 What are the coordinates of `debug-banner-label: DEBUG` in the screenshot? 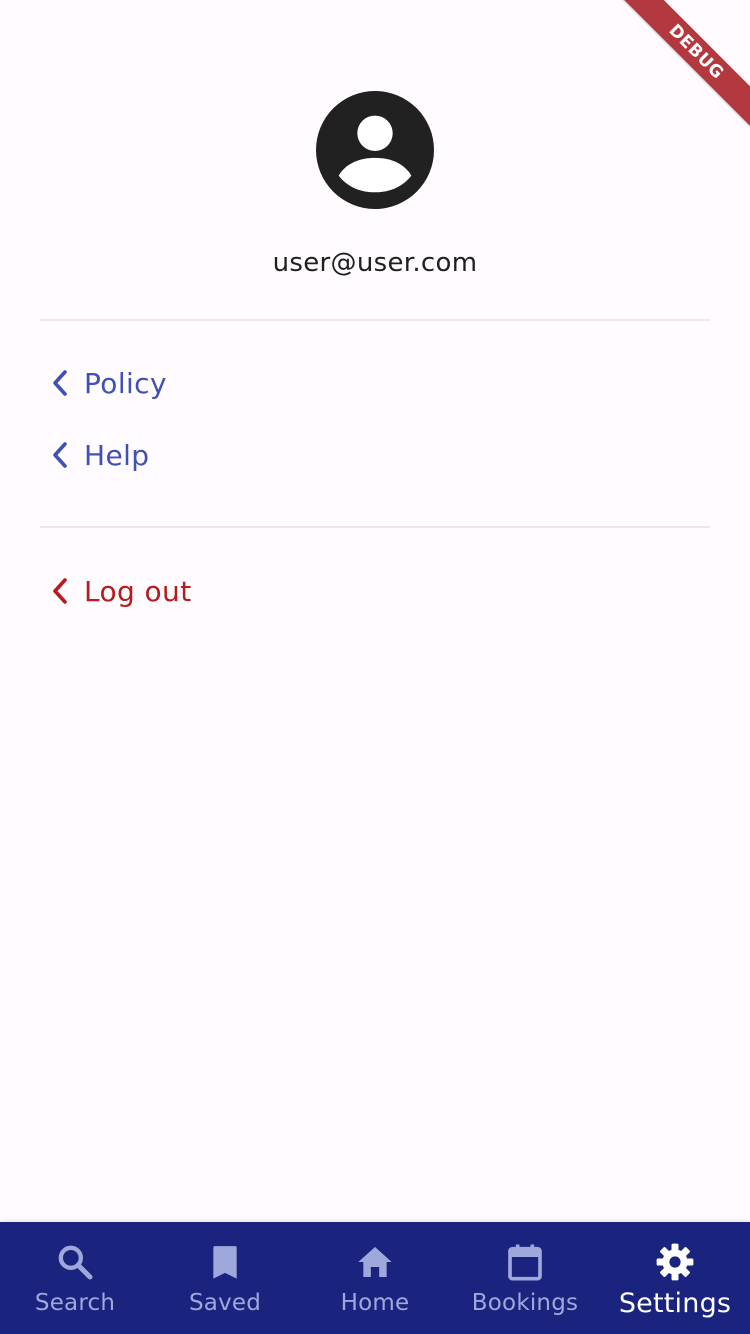 It's located at (679, 70).